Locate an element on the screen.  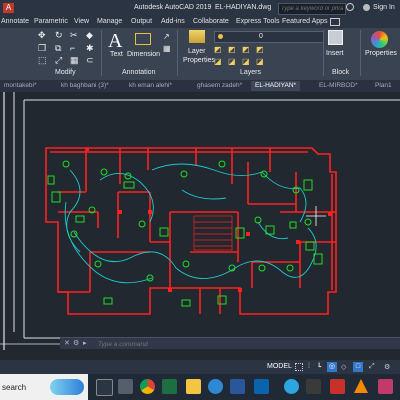
layer-dropdown: 0 is located at coordinates (269, 37).